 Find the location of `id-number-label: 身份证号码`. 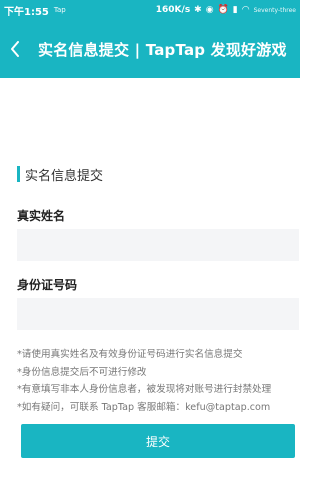

id-number-label: 身份证号码 is located at coordinates (47, 285).